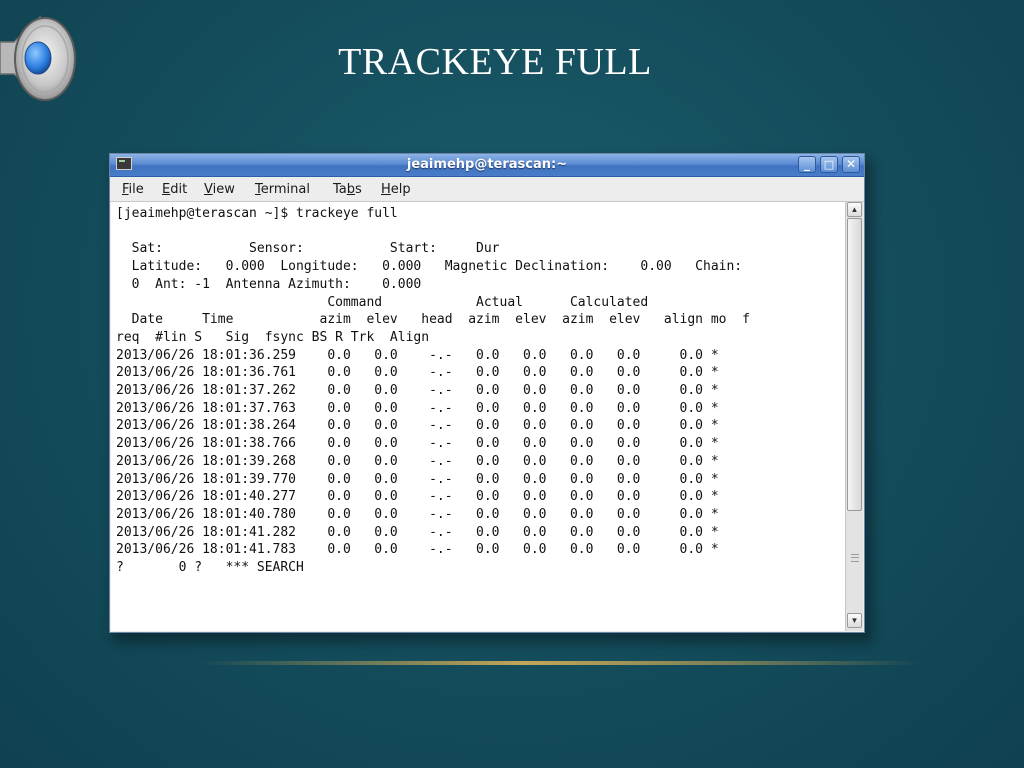 This screenshot has width=1024, height=768. I want to click on terminal-line: Command Actual Calculated, so click(382, 302).